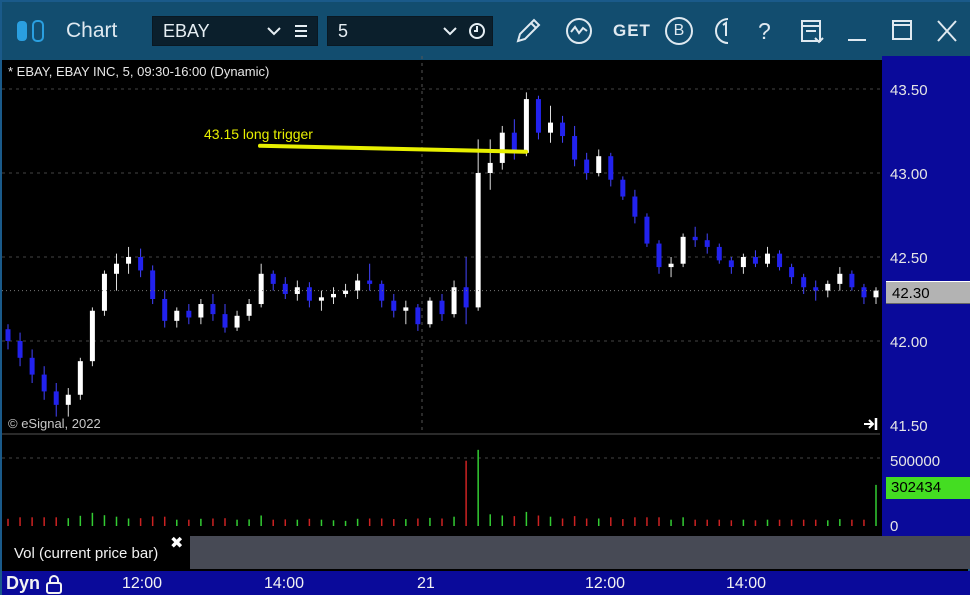 This screenshot has width=970, height=595. I want to click on price-axis, so click(926, 246).